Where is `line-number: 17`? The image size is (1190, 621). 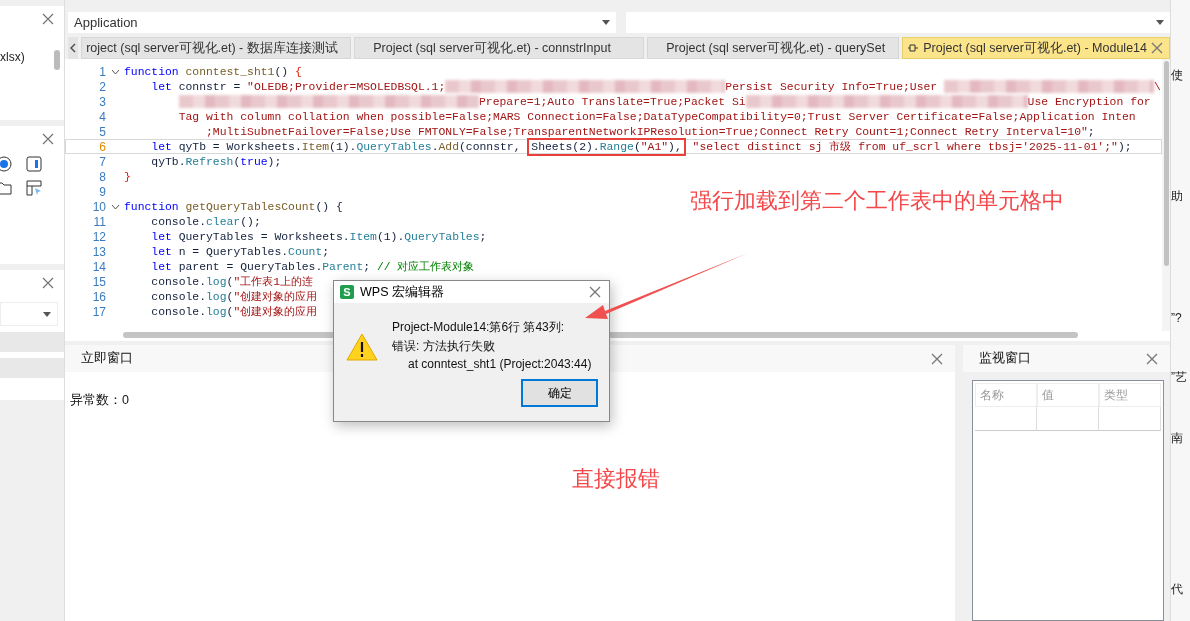 line-number: 17 is located at coordinates (98, 311).